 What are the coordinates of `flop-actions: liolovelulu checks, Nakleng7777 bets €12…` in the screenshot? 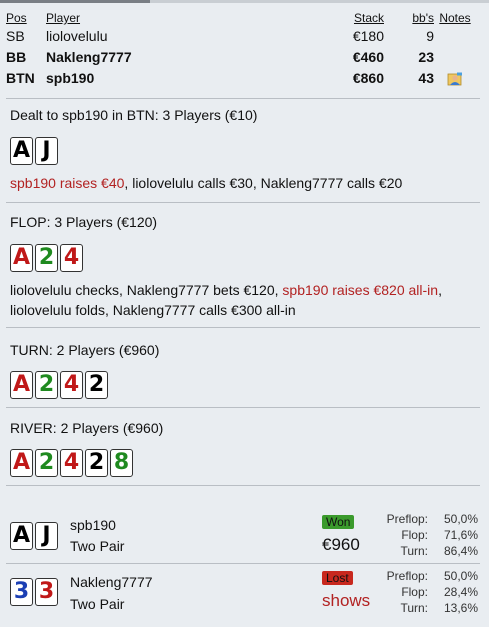 It's located at (226, 300).